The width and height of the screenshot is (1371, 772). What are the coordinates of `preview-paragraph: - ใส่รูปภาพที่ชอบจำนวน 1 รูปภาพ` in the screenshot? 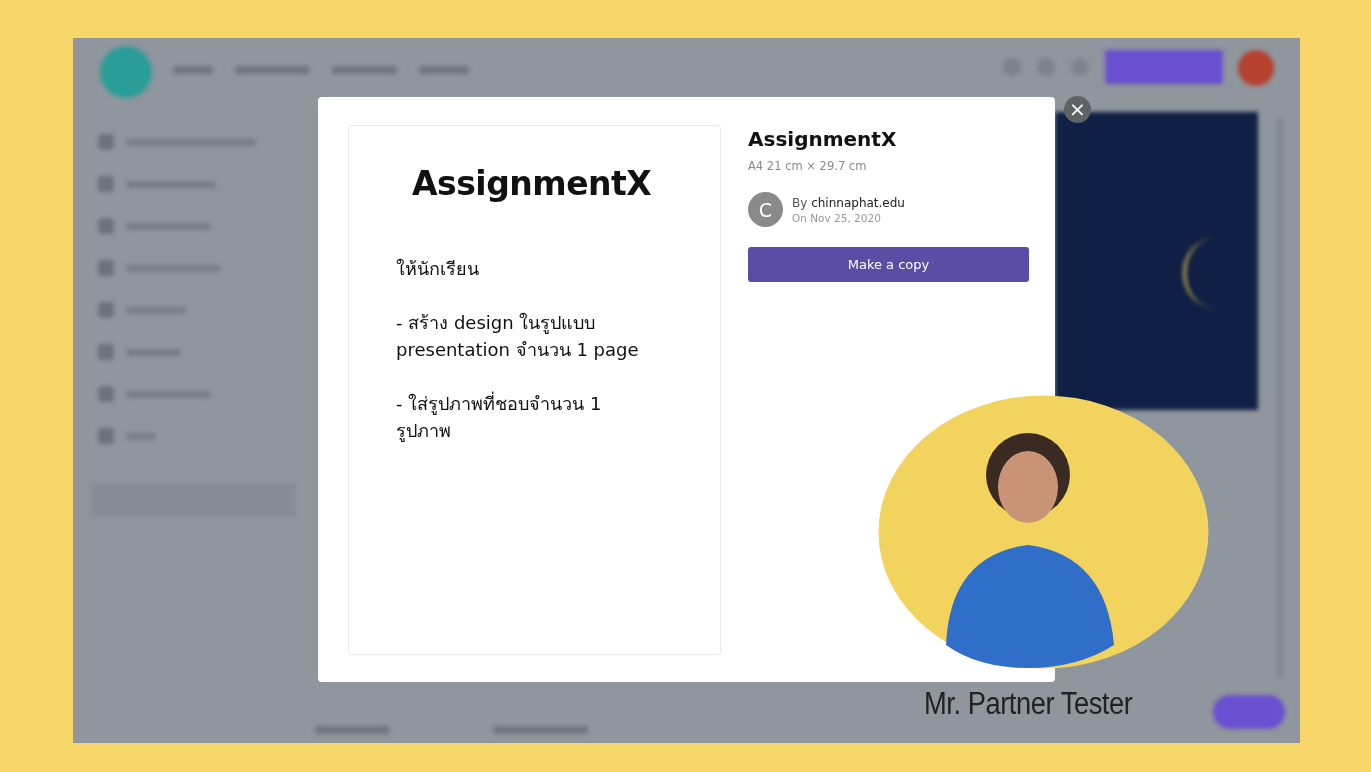 It's located at (499, 417).